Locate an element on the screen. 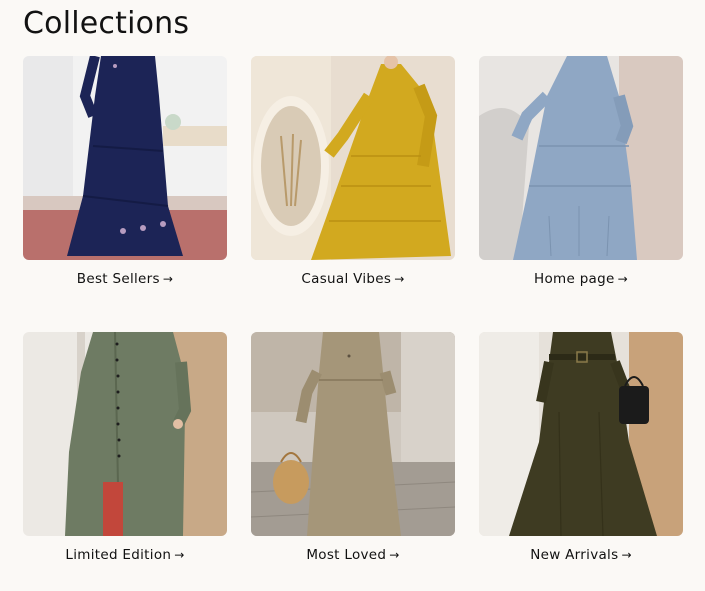  collection-card-casual-vibes: Casual Vibes → is located at coordinates (353, 171).